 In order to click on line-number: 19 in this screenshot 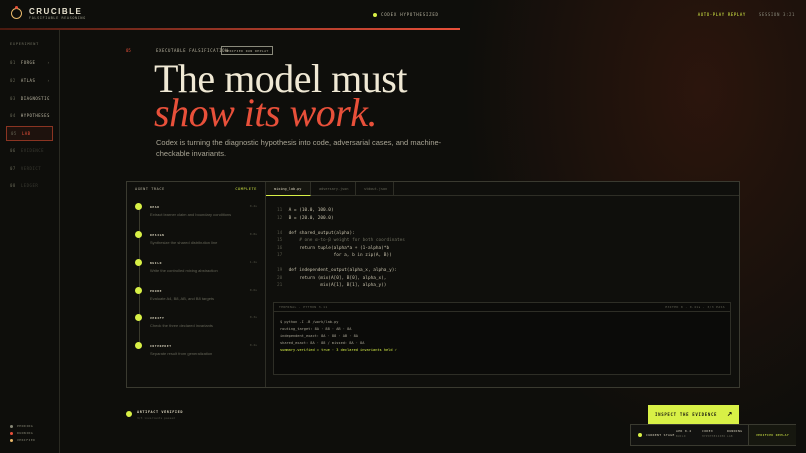, I will do `click(280, 270)`.